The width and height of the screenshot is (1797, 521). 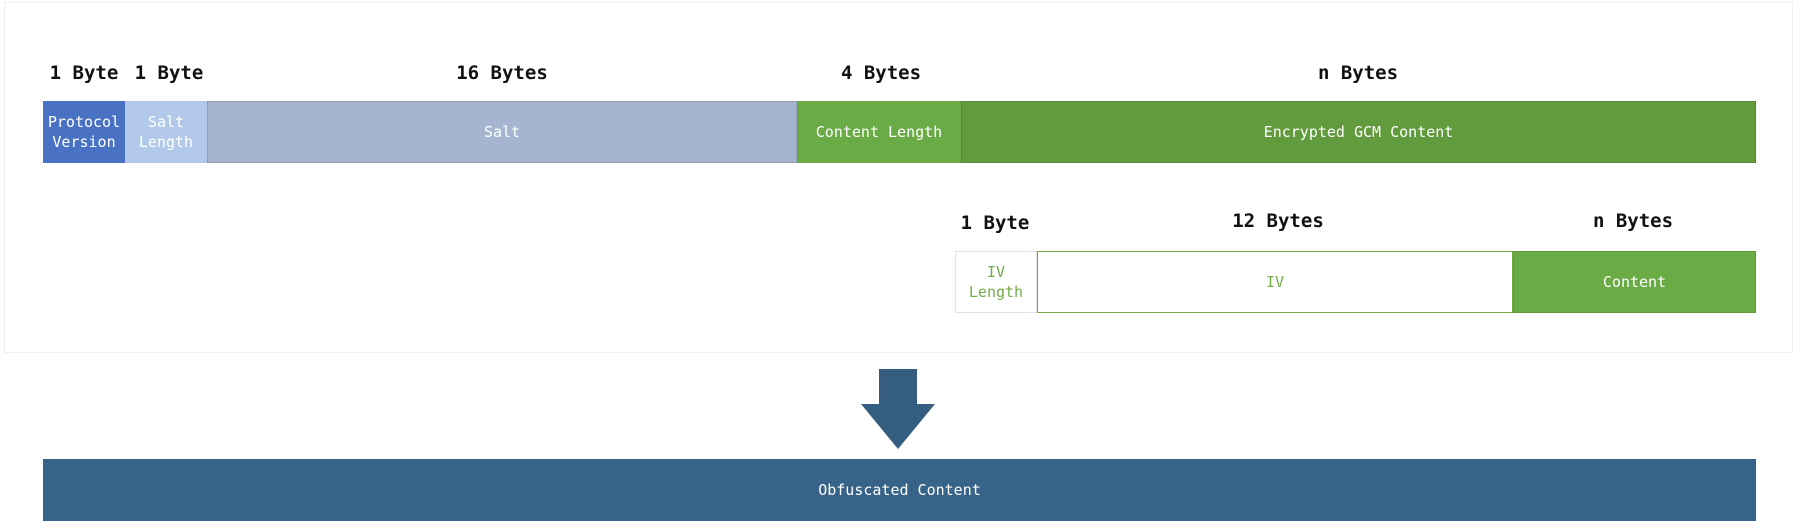 What do you see at coordinates (1358, 73) in the screenshot?
I see `size-label-encrypted-content: n Bytes` at bounding box center [1358, 73].